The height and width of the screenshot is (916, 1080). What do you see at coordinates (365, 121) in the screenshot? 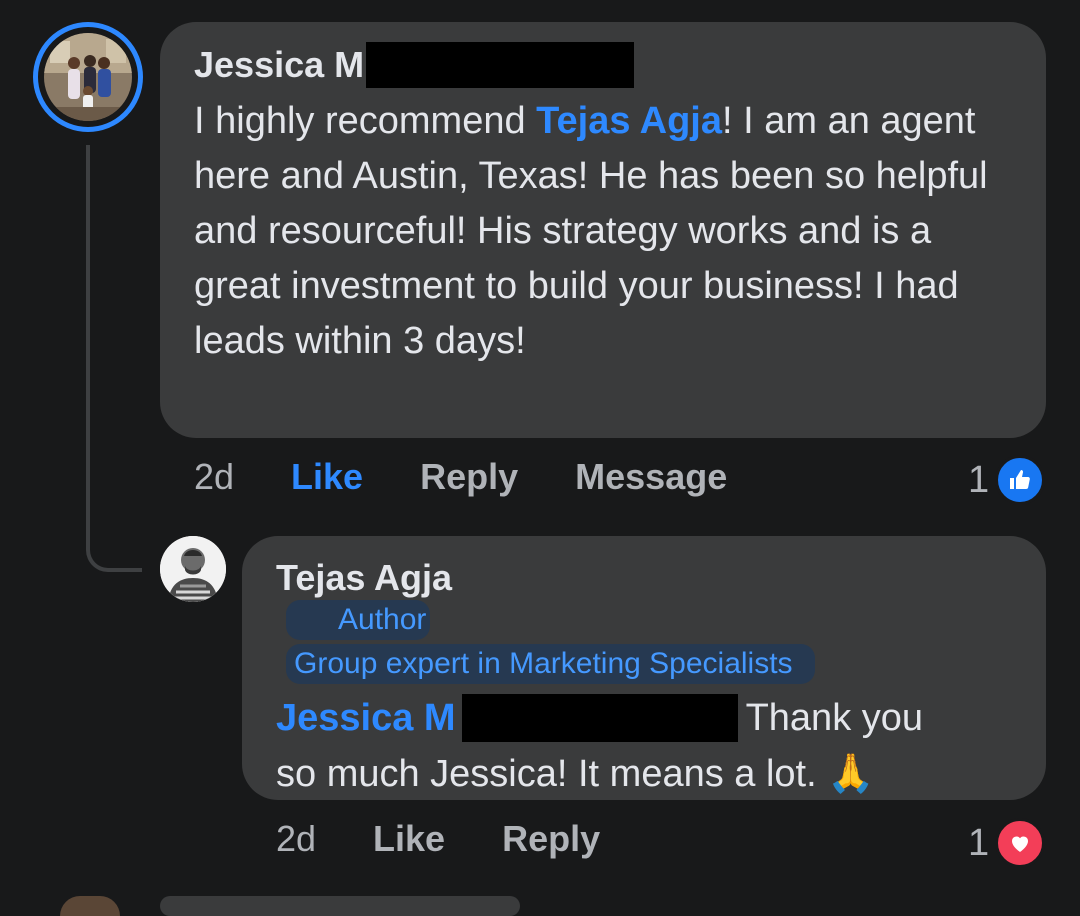
I see `comment-text-start: I highly recommend` at bounding box center [365, 121].